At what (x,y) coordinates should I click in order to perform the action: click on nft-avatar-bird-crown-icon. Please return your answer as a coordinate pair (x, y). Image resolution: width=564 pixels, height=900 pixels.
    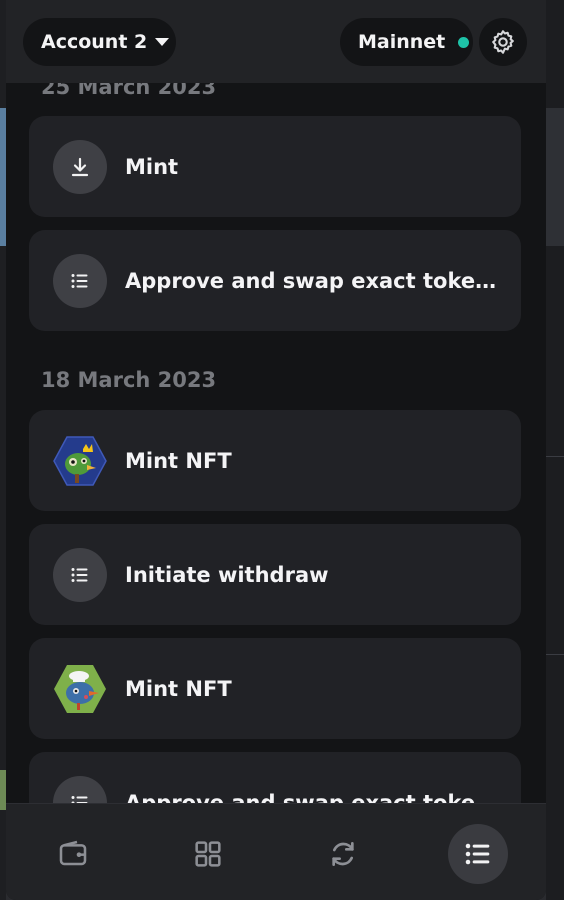
    Looking at the image, I should click on (80, 460).